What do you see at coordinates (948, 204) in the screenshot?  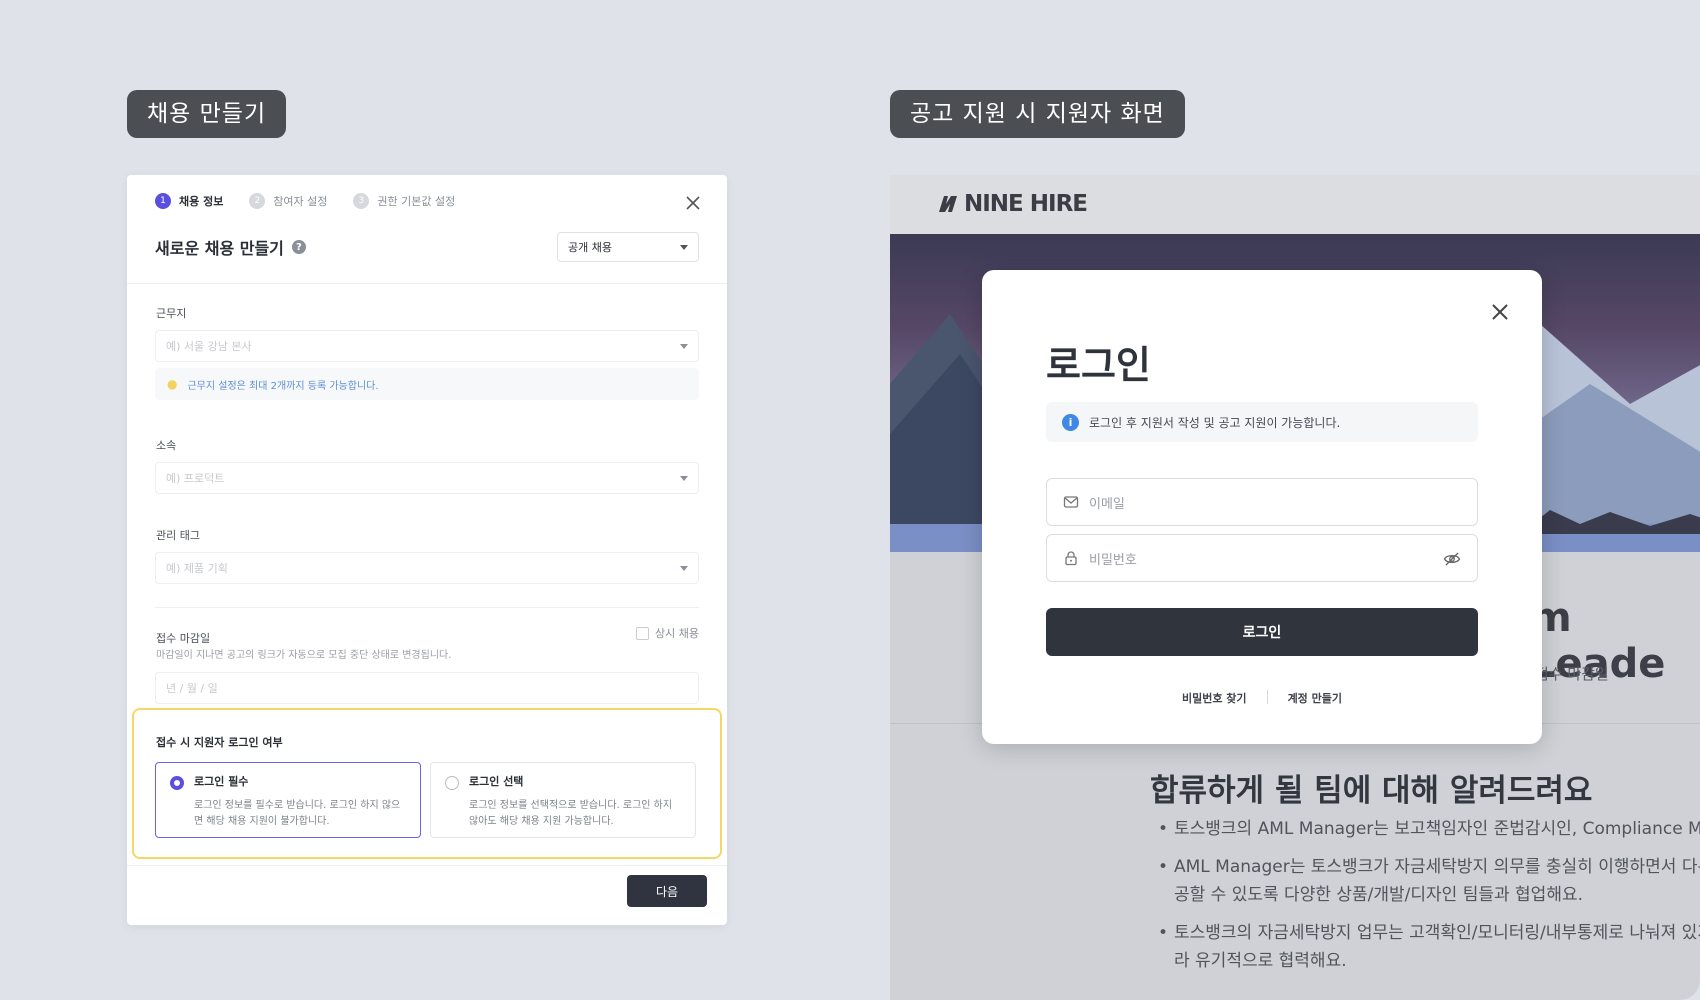 I see `ninehire-logo-icon` at bounding box center [948, 204].